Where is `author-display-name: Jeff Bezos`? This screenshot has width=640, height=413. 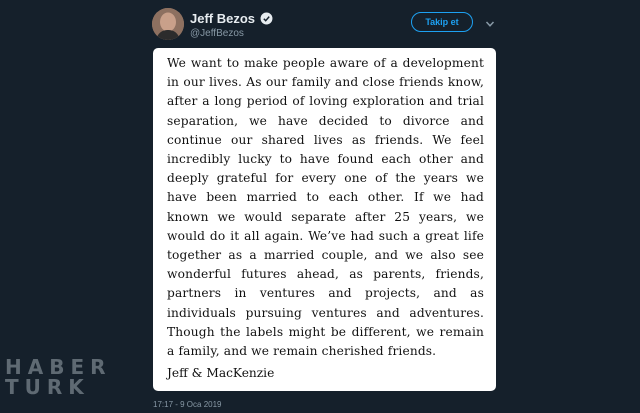
author-display-name: Jeff Bezos is located at coordinates (222, 18).